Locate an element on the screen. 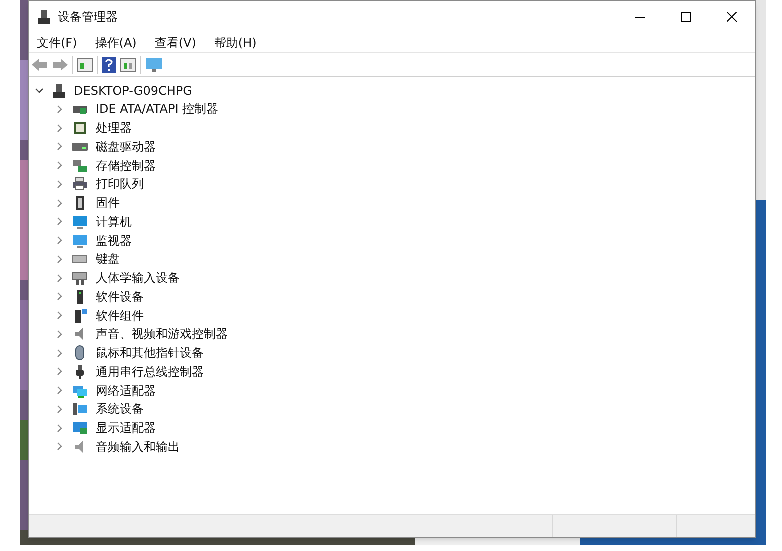 The image size is (782, 551). menu-item: 查看(V) is located at coordinates (175, 43).